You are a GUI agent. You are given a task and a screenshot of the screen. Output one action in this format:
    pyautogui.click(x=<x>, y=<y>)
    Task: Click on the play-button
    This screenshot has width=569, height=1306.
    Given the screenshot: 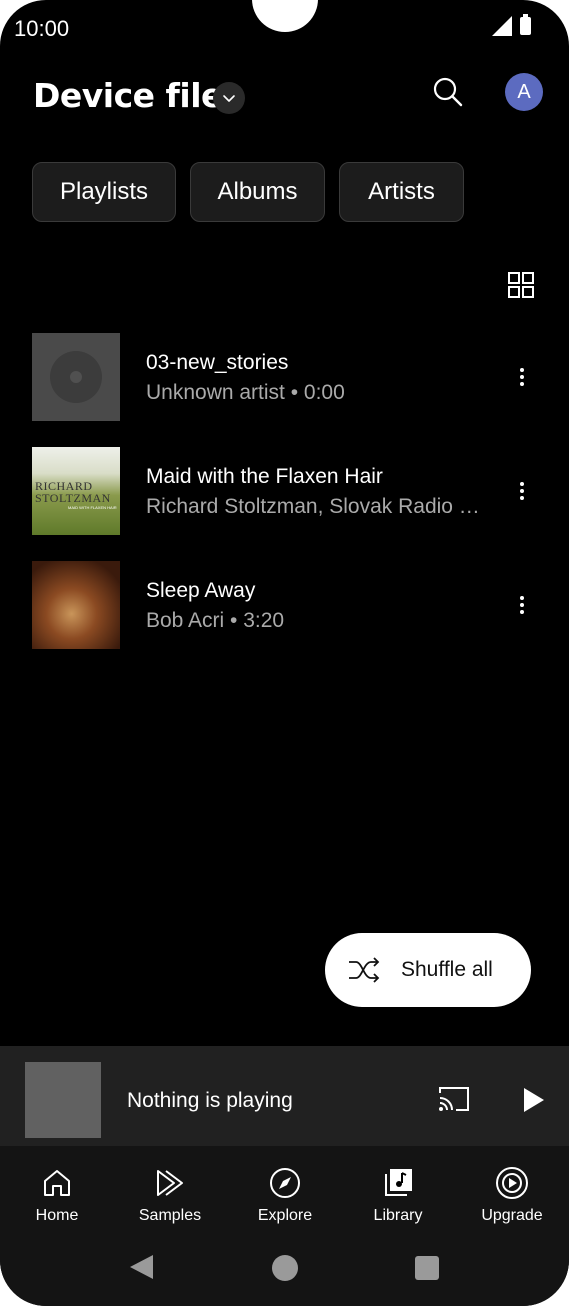 What is the action you would take?
    pyautogui.click(x=534, y=1100)
    